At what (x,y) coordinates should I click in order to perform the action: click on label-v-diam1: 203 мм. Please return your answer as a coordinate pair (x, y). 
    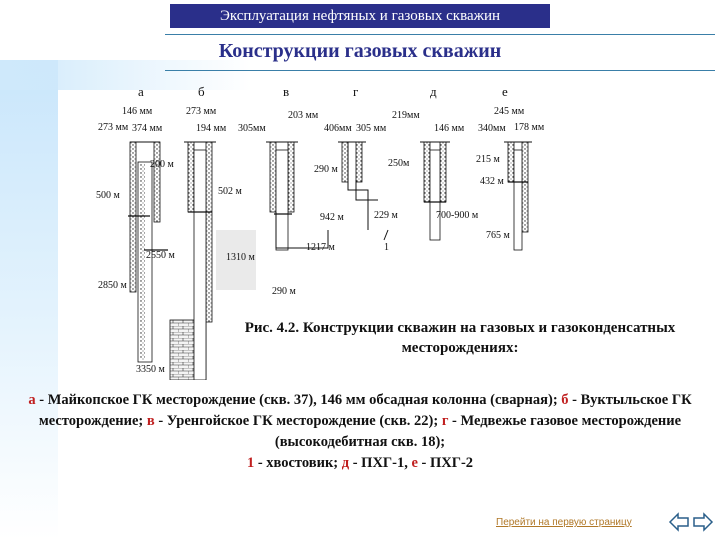
    Looking at the image, I should click on (303, 115).